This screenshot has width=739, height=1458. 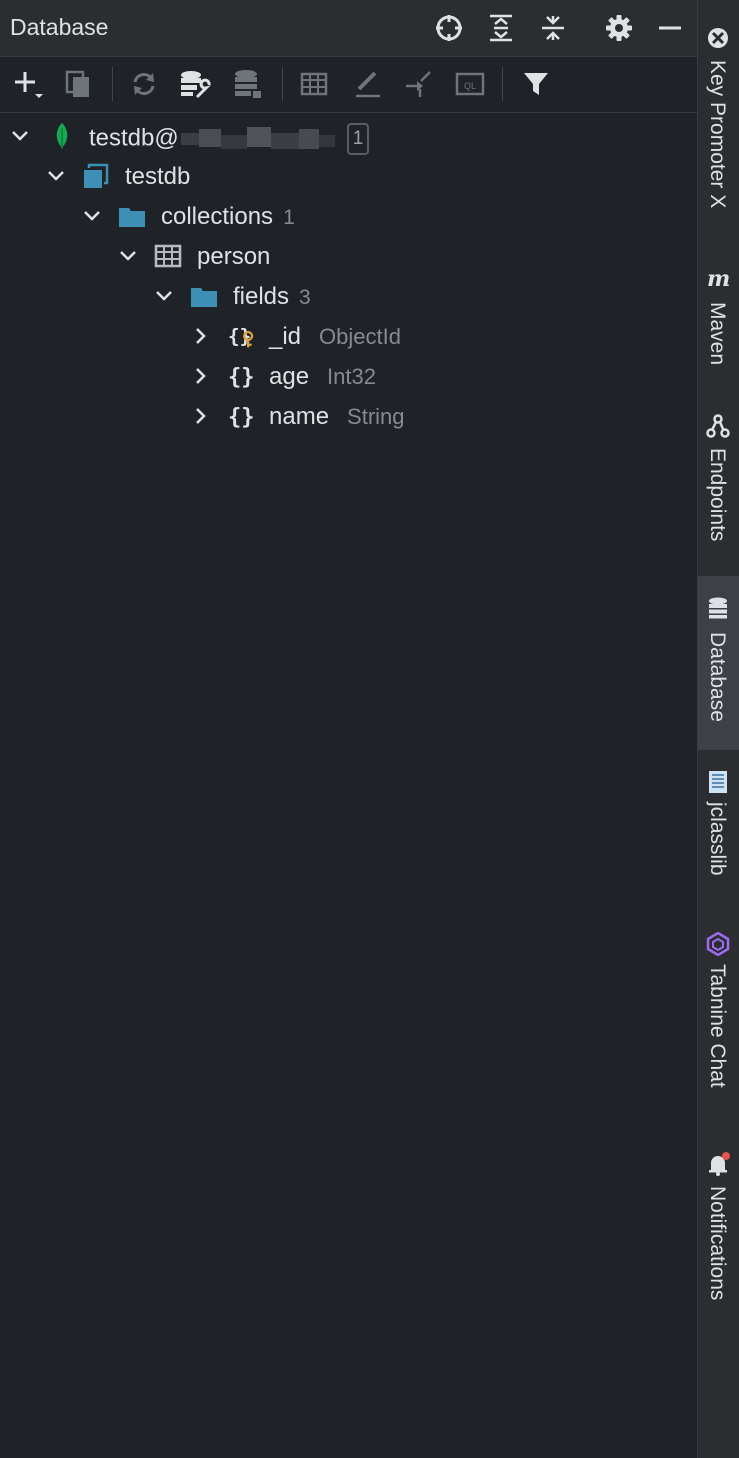 What do you see at coordinates (358, 139) in the screenshot?
I see `datasource-count-badge: 1` at bounding box center [358, 139].